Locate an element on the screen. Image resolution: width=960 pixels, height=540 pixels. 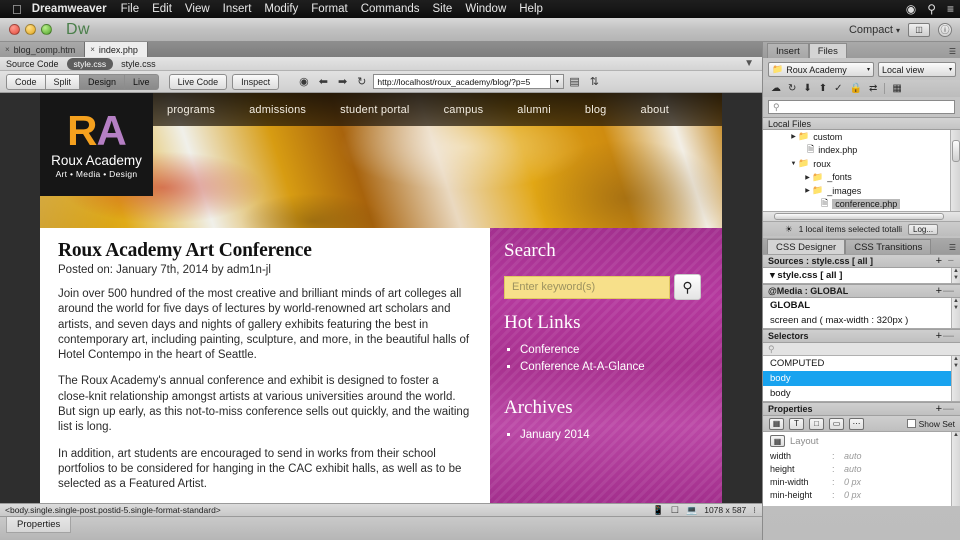
nav-admissions: admissions is located at coordinates (277, 110).